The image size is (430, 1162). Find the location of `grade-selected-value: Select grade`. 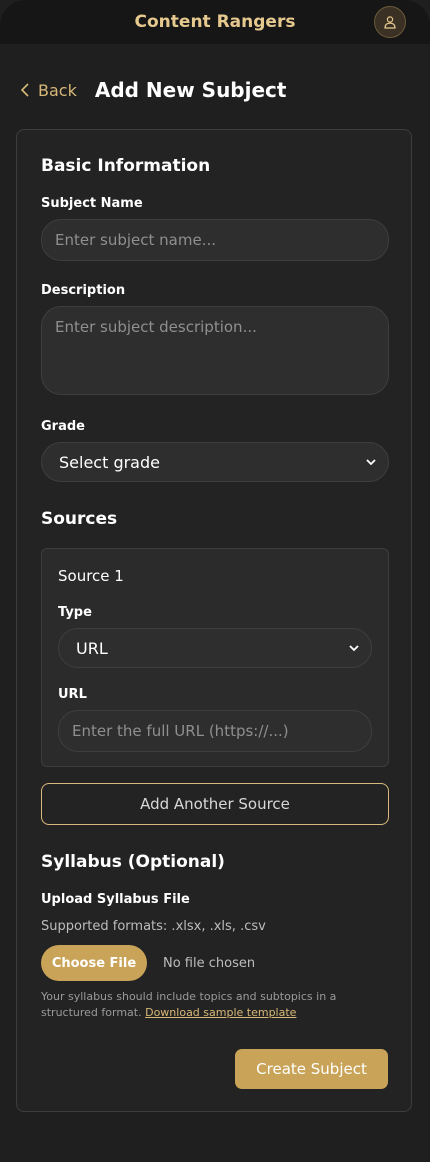

grade-selected-value: Select grade is located at coordinates (109, 462).